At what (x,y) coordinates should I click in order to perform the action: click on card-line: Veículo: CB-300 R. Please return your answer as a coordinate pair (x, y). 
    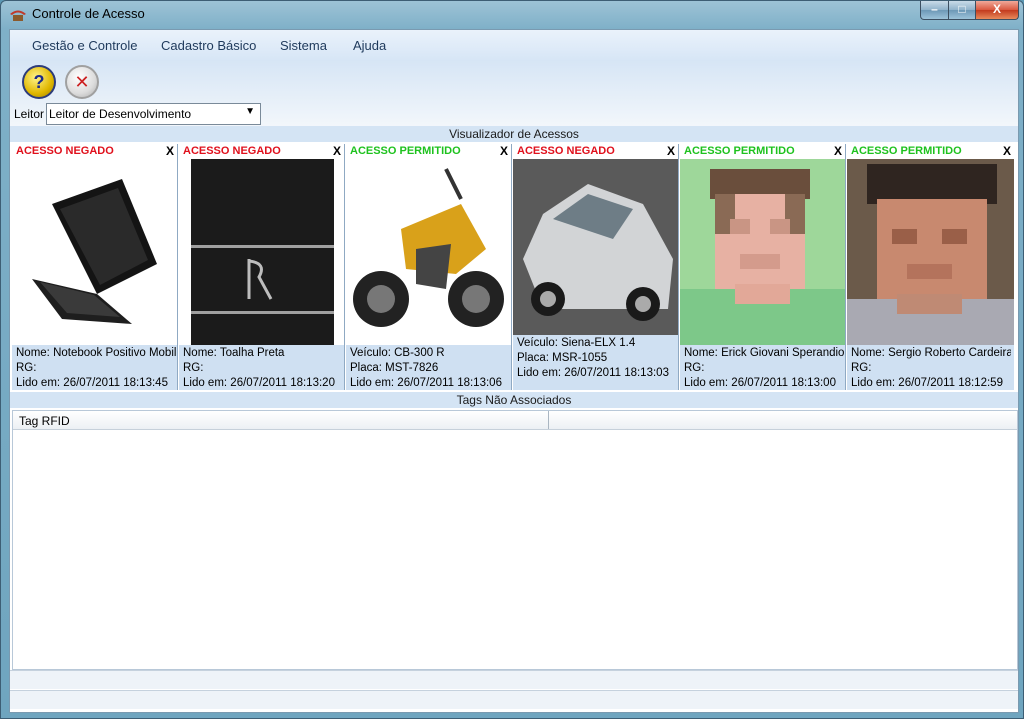
    Looking at the image, I should click on (397, 353).